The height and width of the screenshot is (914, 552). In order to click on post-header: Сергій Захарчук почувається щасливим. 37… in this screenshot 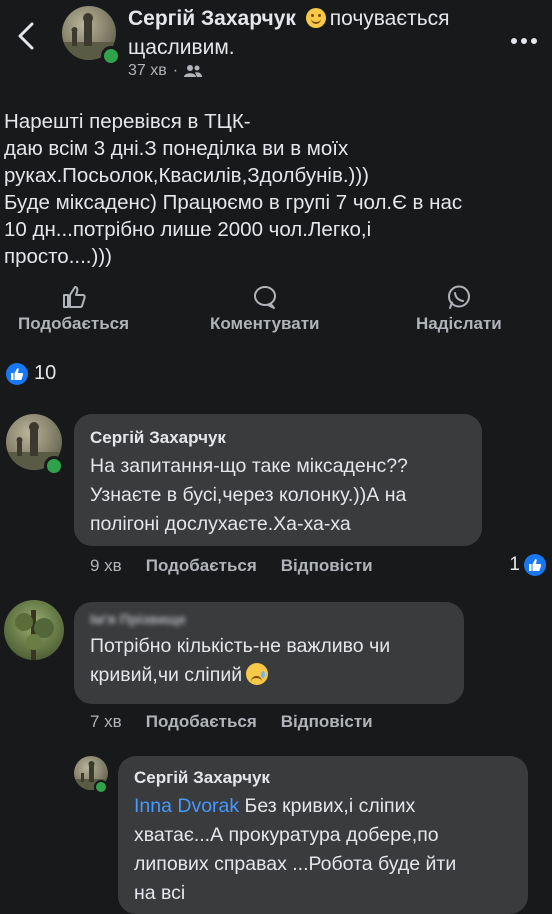, I will do `click(276, 48)`.